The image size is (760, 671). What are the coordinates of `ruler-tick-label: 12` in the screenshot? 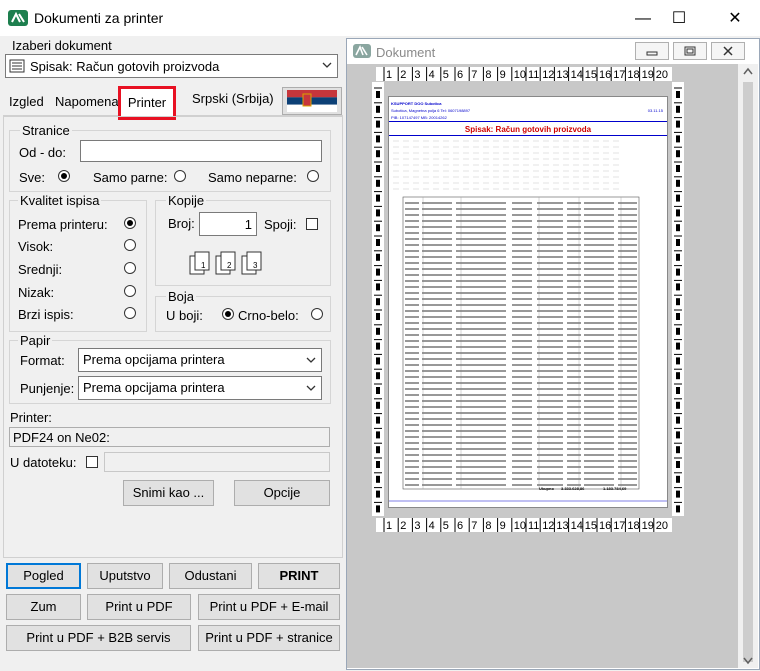 It's located at (548, 75).